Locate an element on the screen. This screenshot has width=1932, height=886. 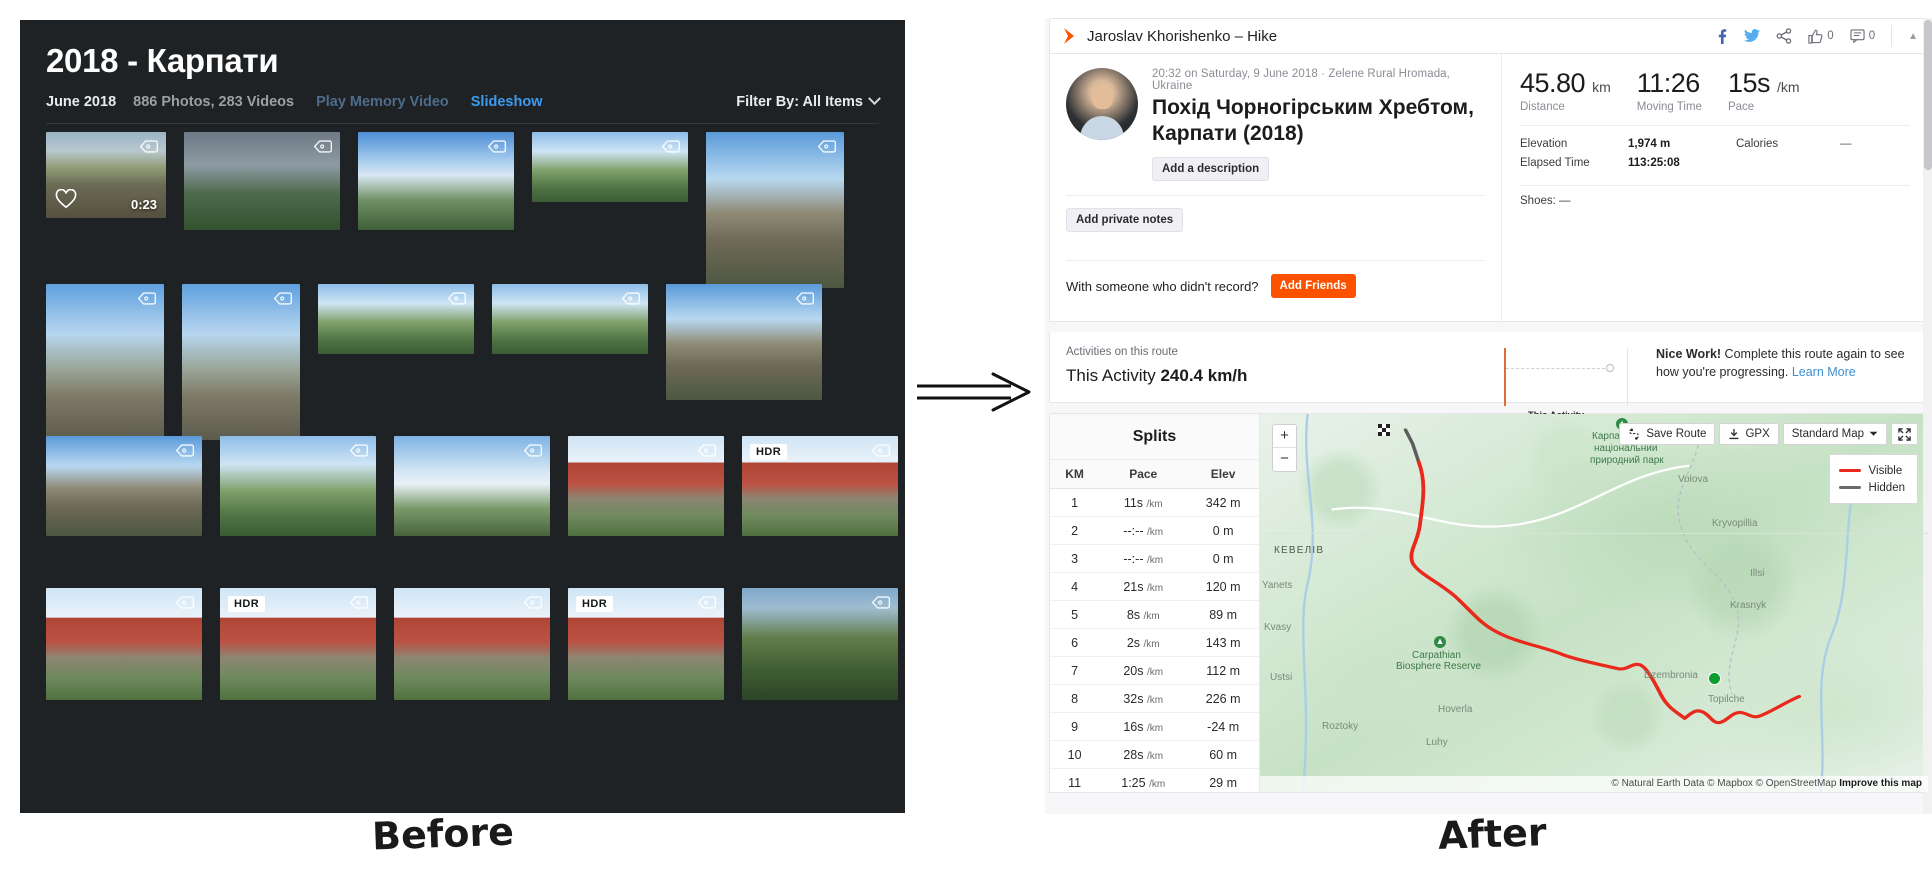
splits-column-header: Elev is located at coordinates (1223, 474).